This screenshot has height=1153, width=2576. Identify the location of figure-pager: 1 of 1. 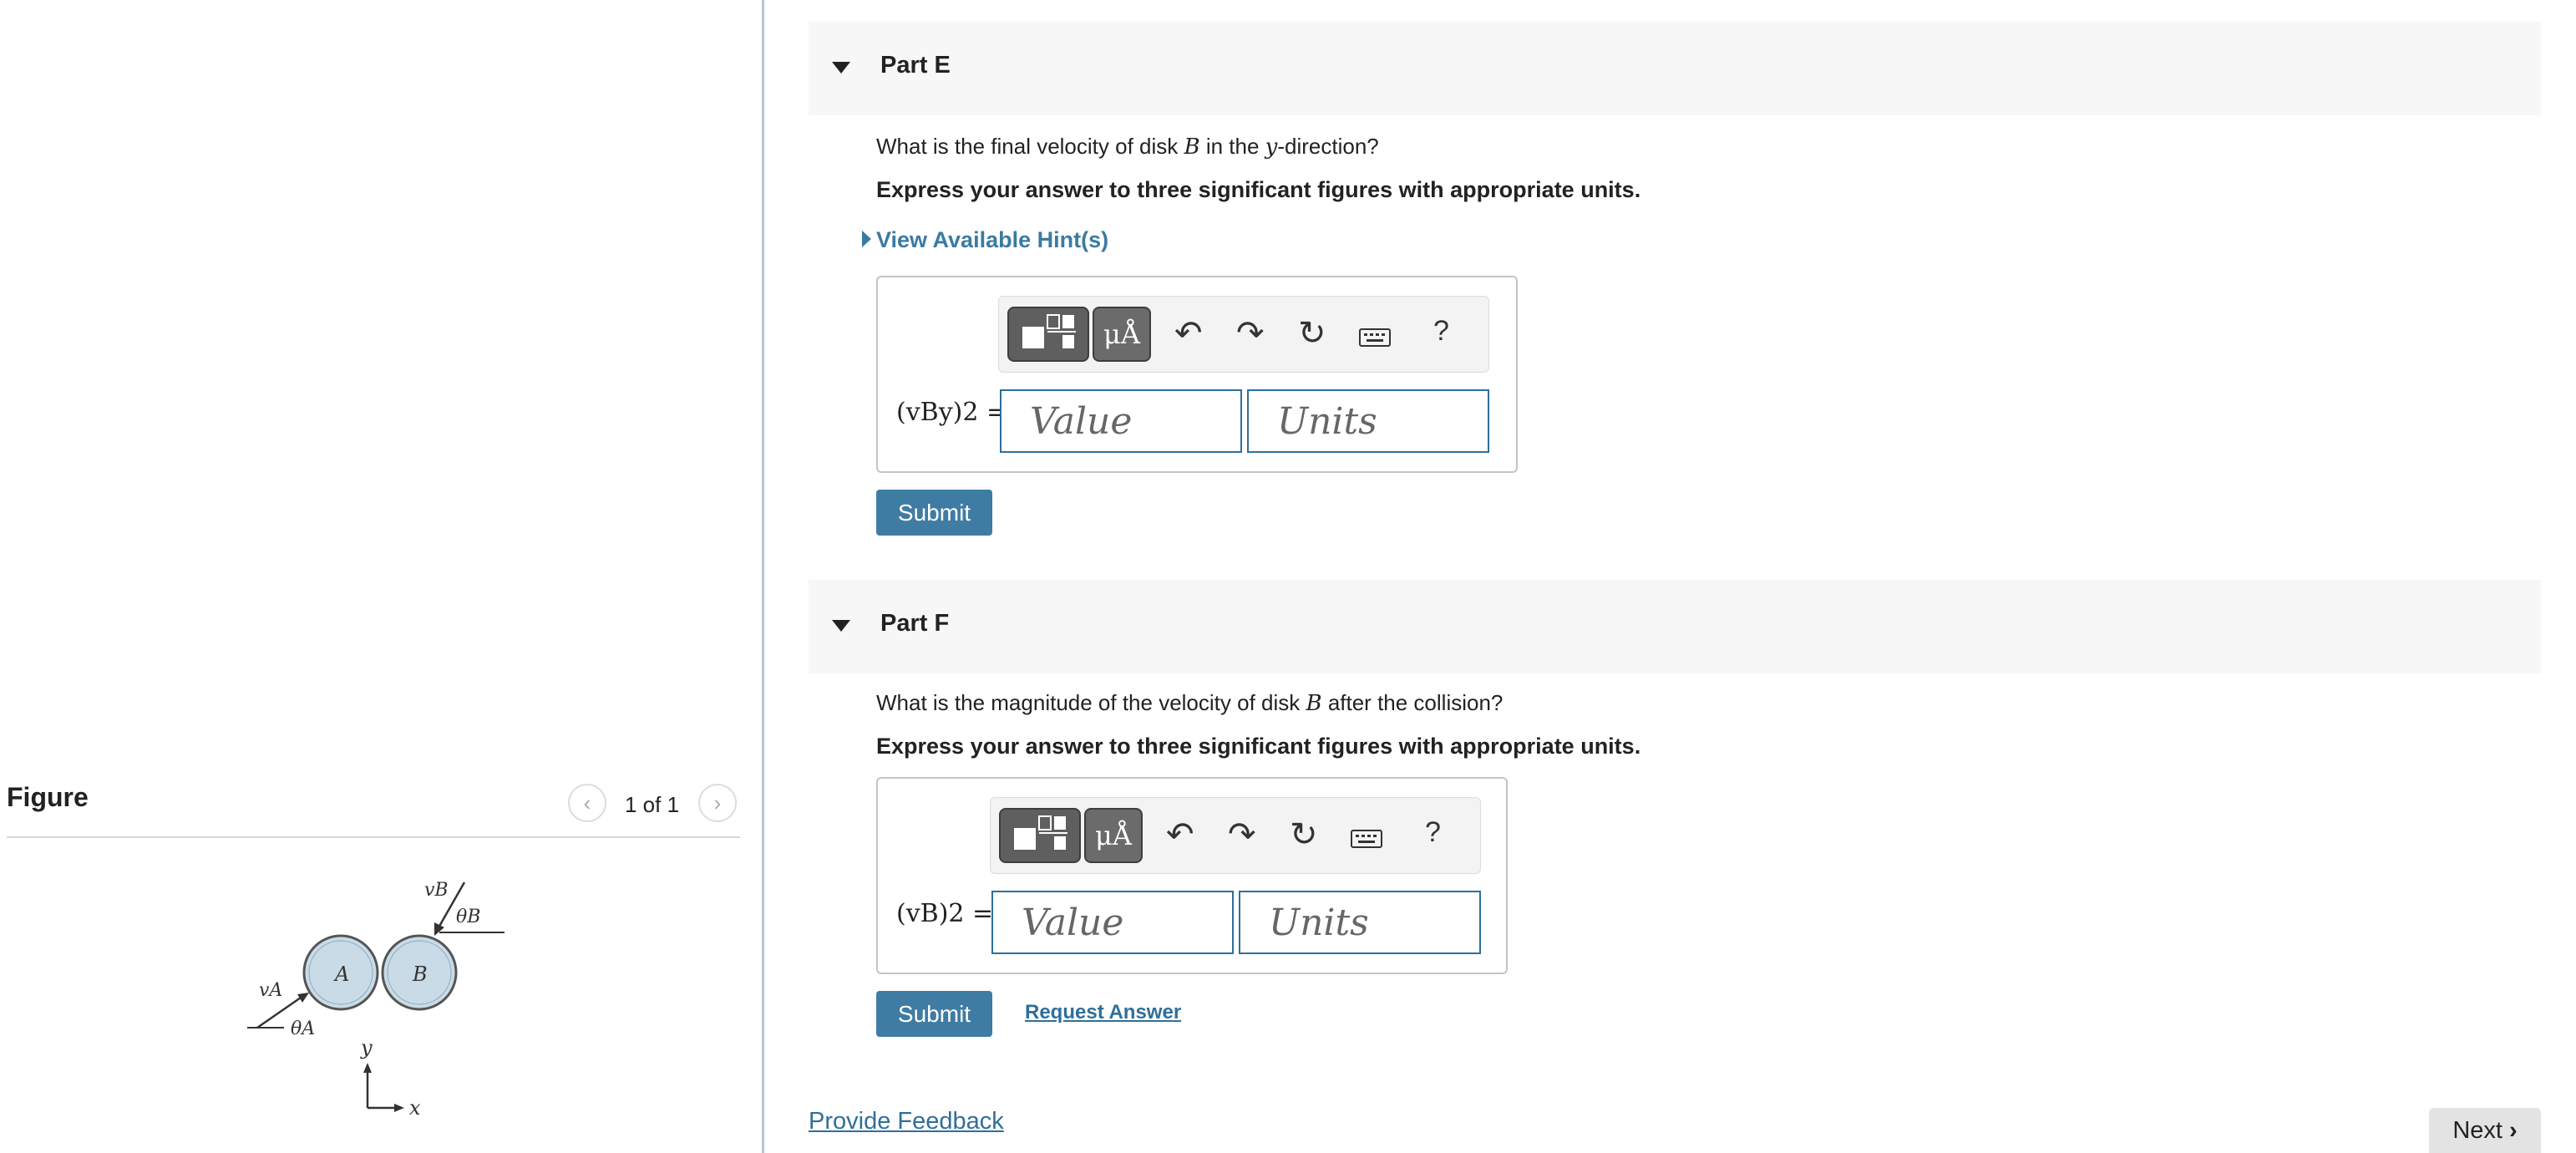
(652, 805).